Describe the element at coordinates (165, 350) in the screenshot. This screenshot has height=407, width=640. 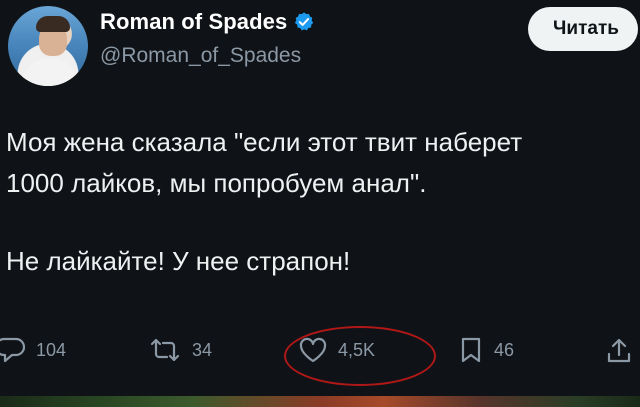
I see `retweet-icon` at that location.